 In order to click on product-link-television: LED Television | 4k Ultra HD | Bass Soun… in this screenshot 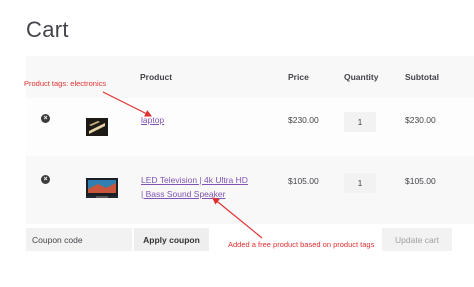, I will do `click(196, 187)`.